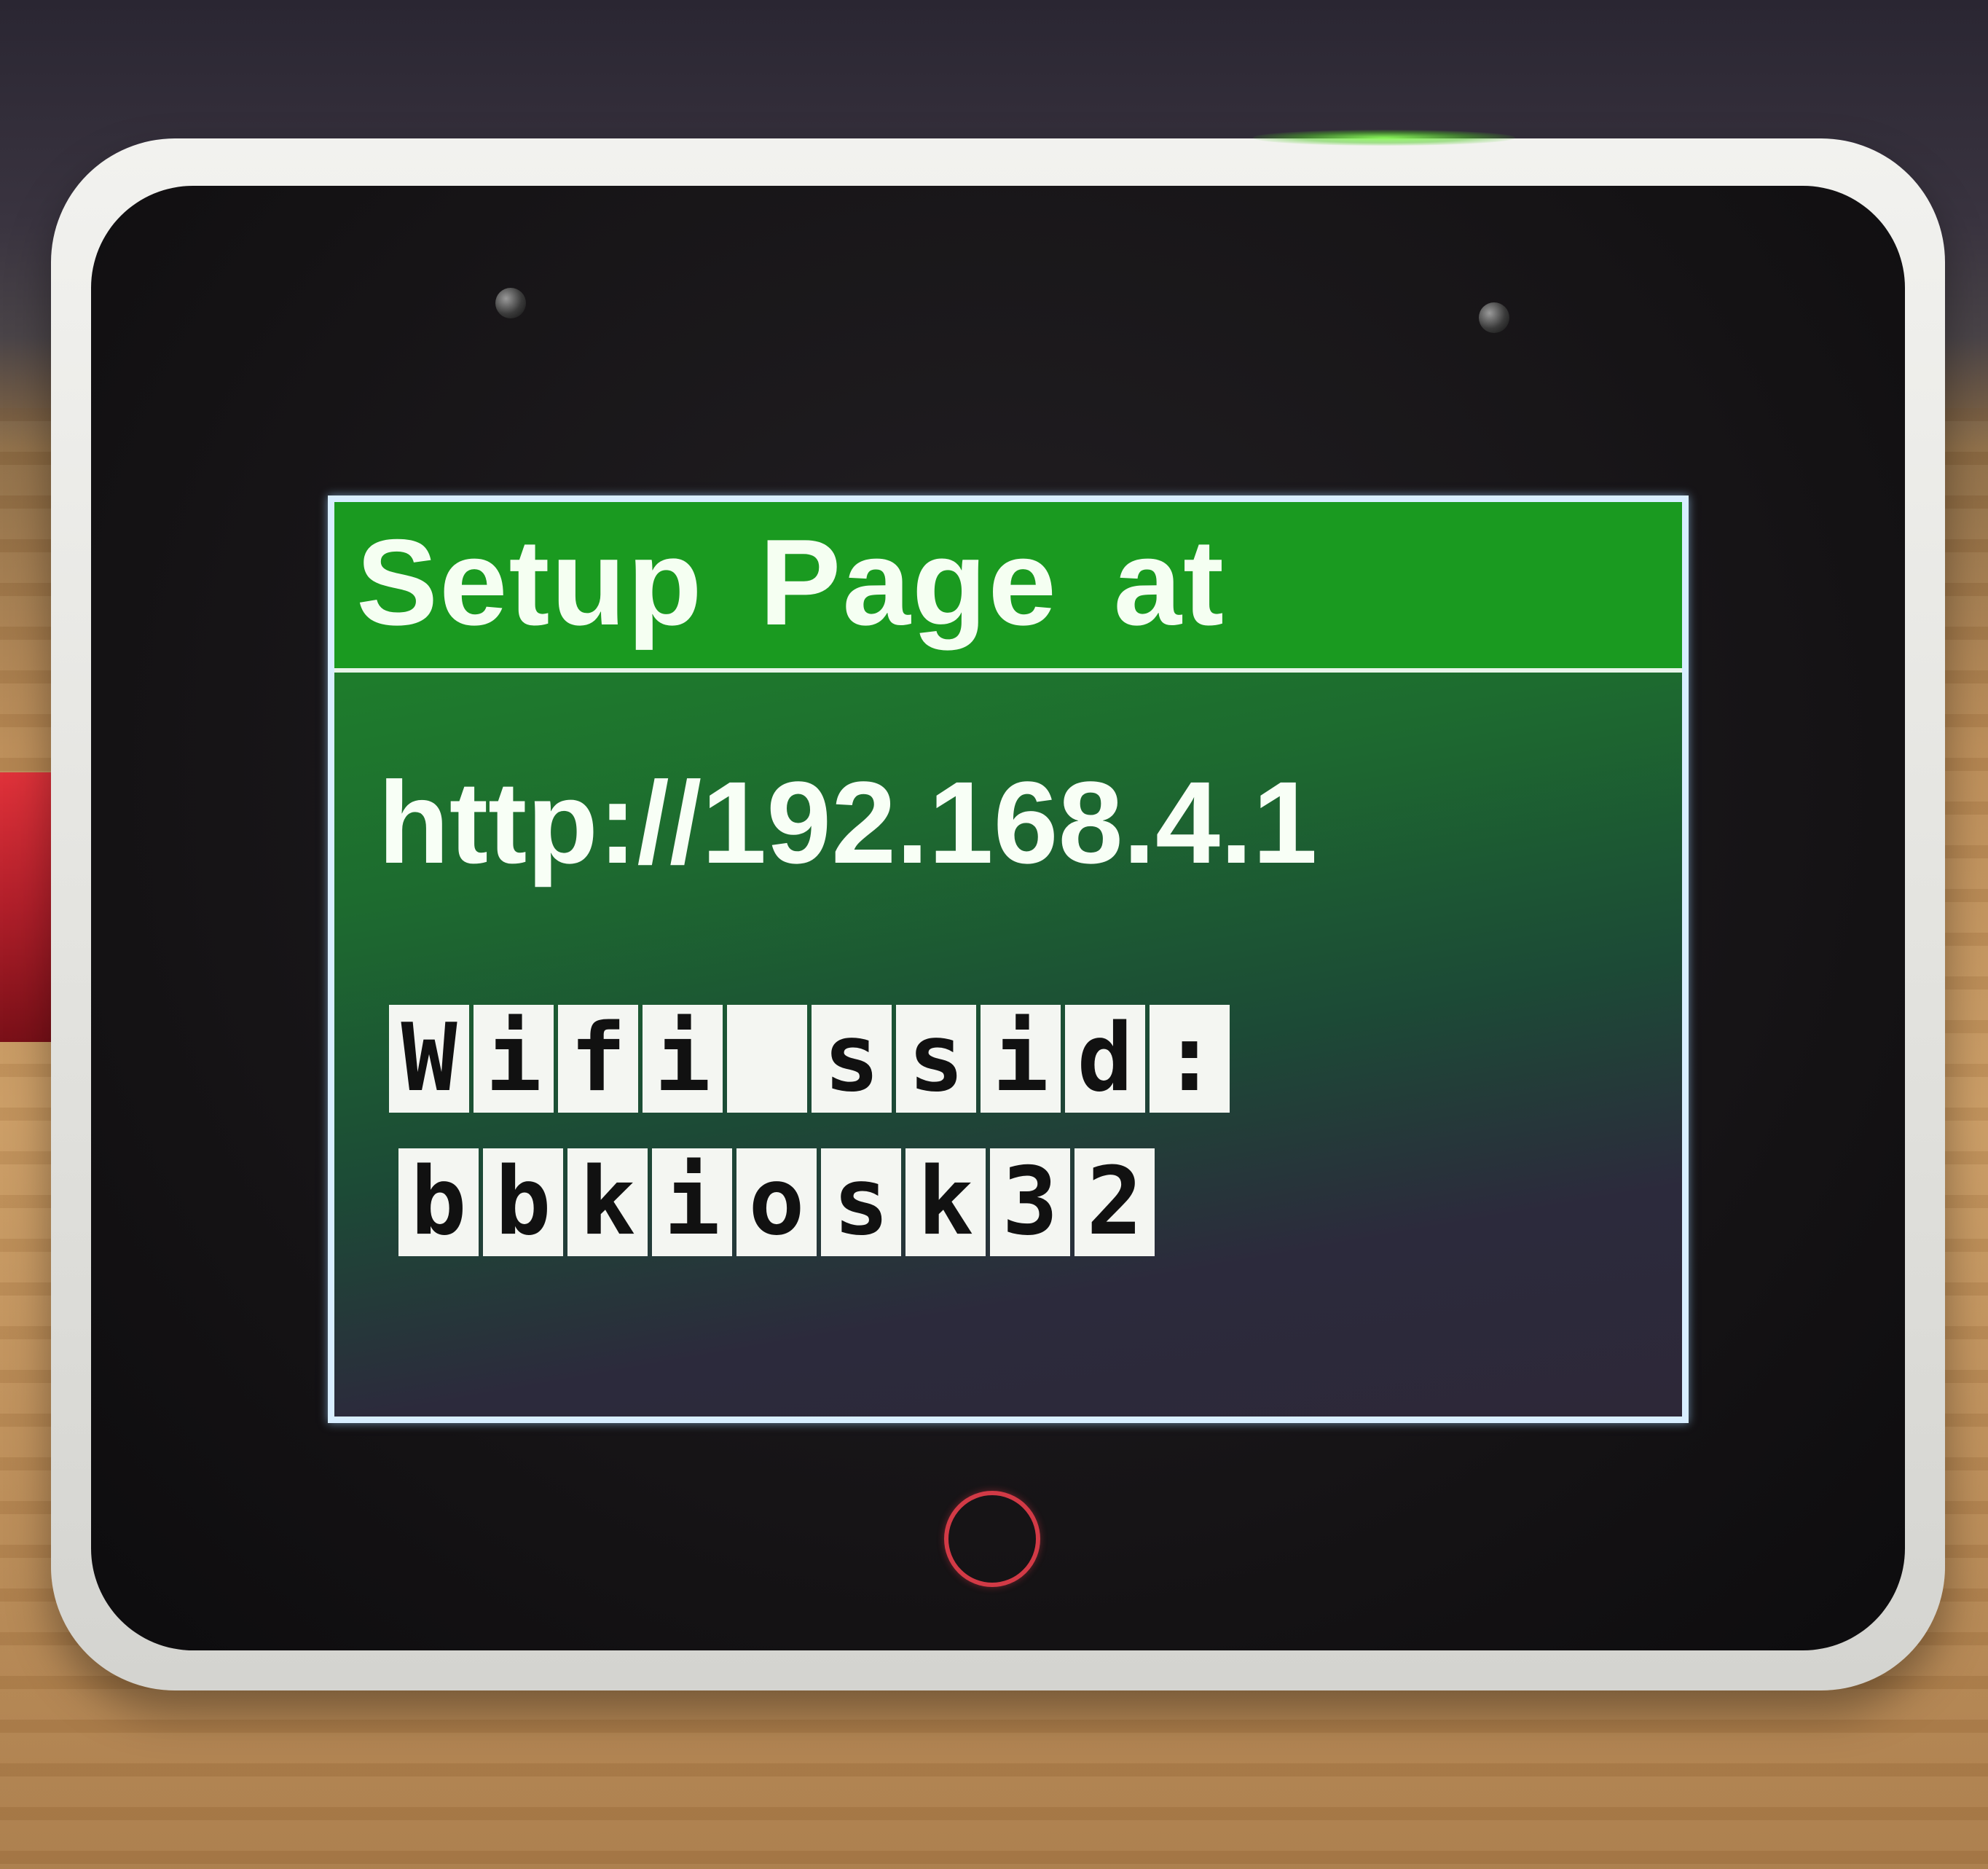 The height and width of the screenshot is (1869, 1988). I want to click on wifi-ssid: bbkiosk32, so click(777, 1202).